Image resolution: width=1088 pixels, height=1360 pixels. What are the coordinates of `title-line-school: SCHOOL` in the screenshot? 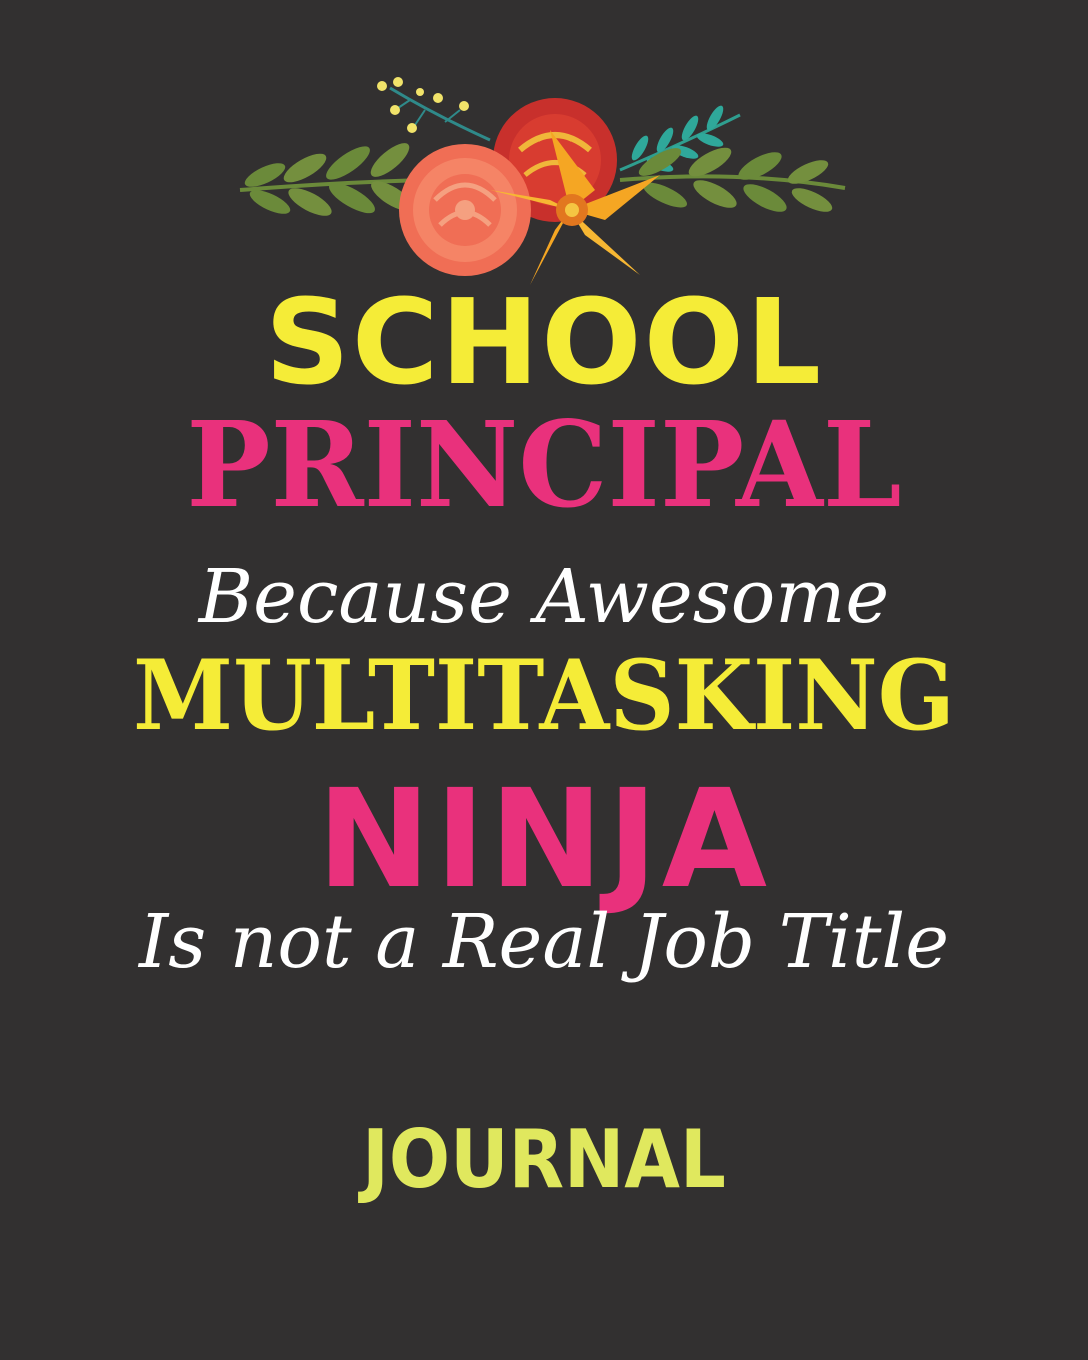 It's located at (544, 342).